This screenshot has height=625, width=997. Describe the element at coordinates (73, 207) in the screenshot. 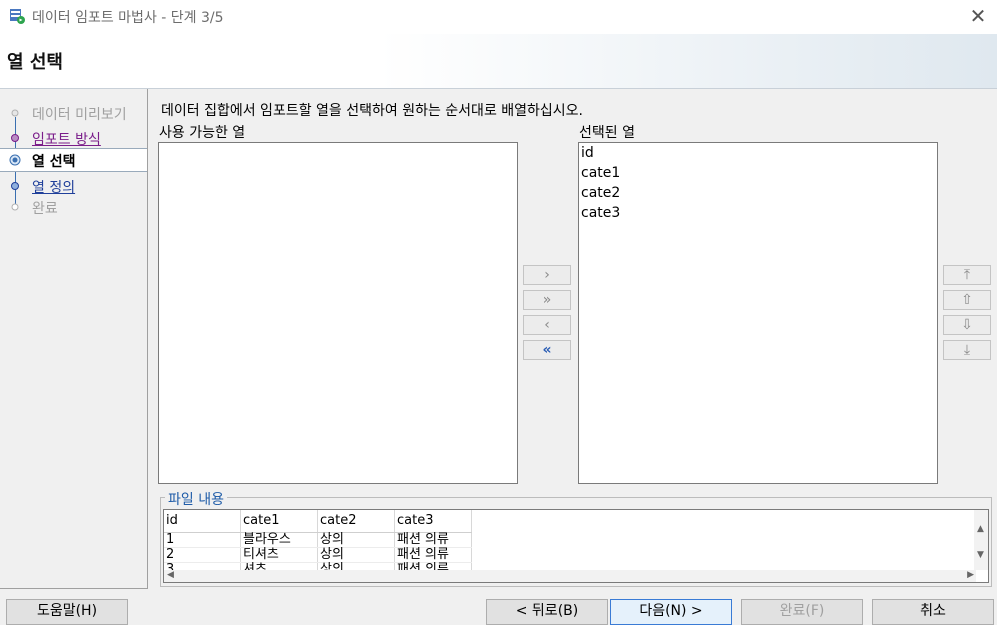

I see `nav-step-finish: 완료` at that location.